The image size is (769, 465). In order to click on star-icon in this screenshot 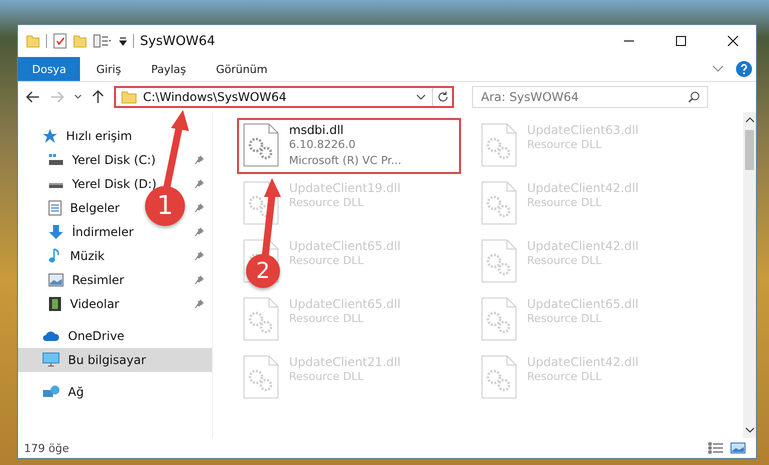, I will do `click(50, 136)`.